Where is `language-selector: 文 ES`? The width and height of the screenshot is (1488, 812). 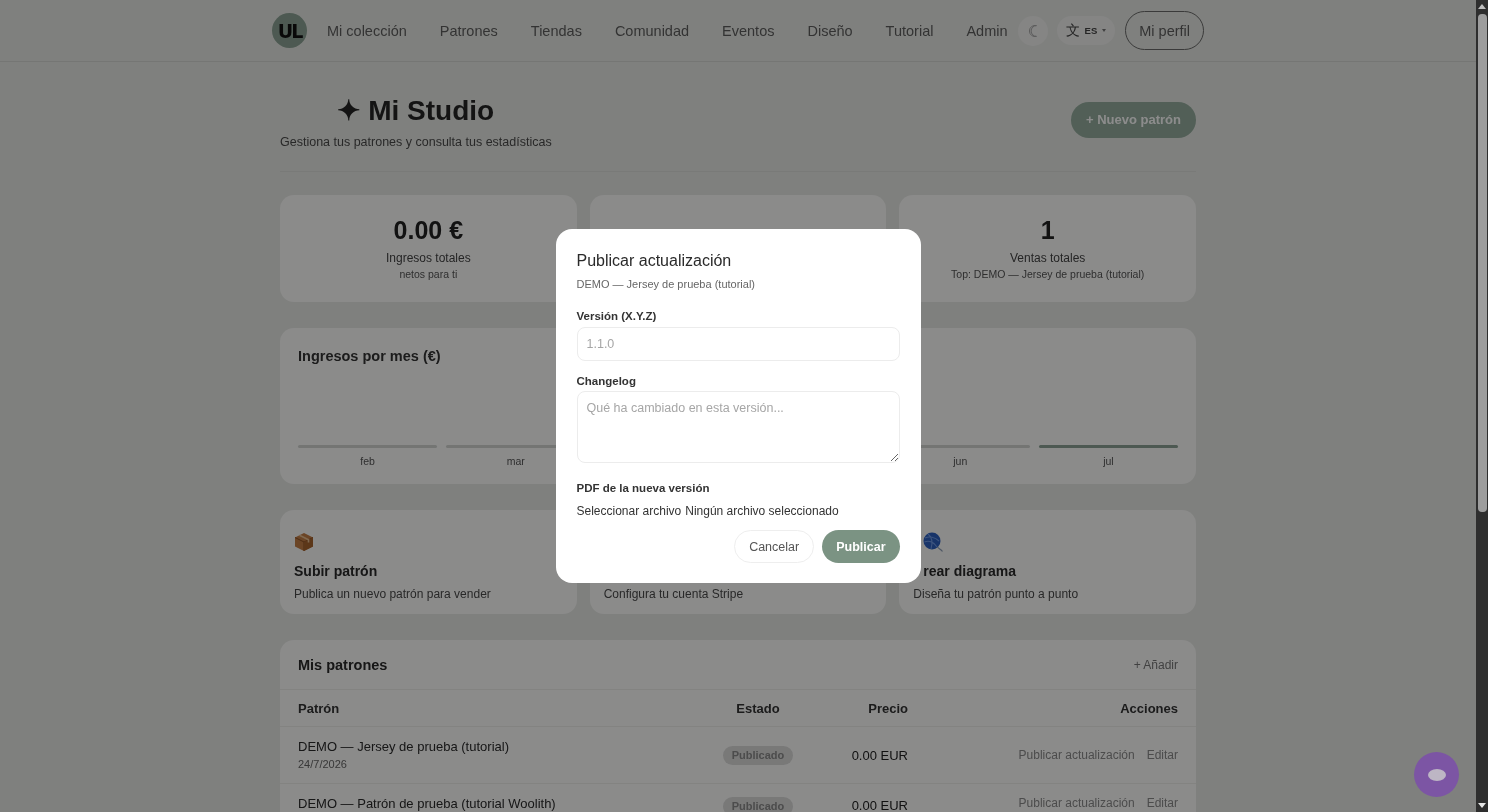 language-selector: 文 ES is located at coordinates (1086, 30).